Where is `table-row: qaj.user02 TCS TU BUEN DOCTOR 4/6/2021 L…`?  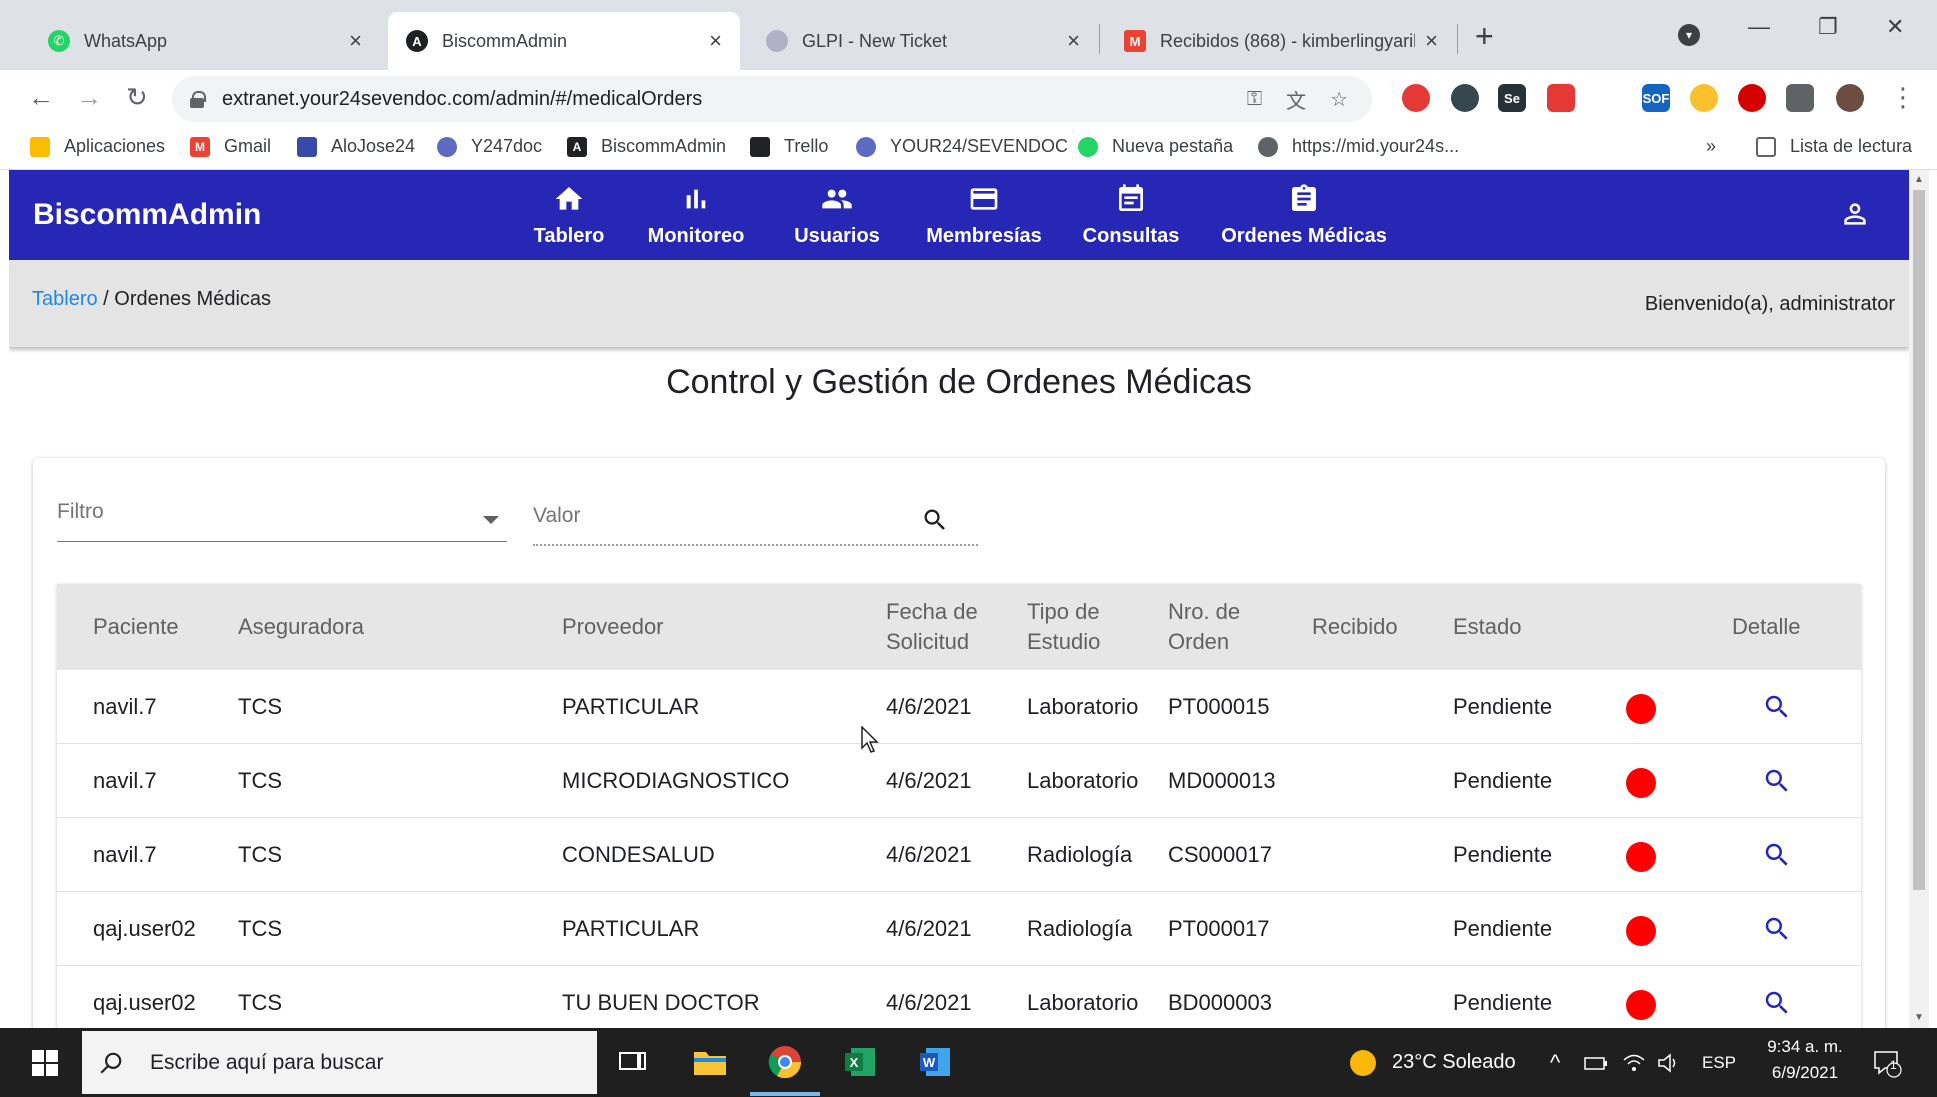
table-row: qaj.user02 TCS TU BUEN DOCTOR 4/6/2021 L… is located at coordinates (959, 997).